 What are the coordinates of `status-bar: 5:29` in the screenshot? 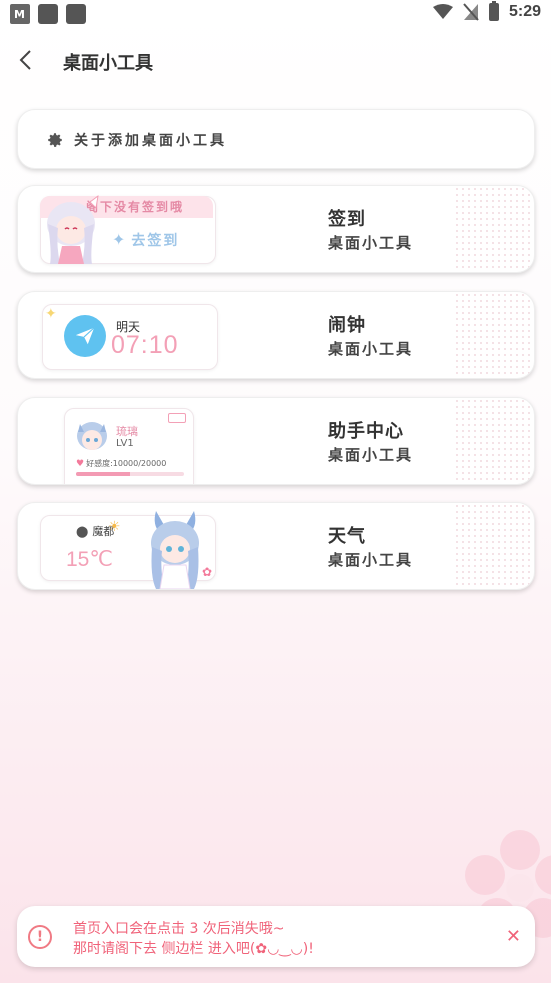 It's located at (275, 15).